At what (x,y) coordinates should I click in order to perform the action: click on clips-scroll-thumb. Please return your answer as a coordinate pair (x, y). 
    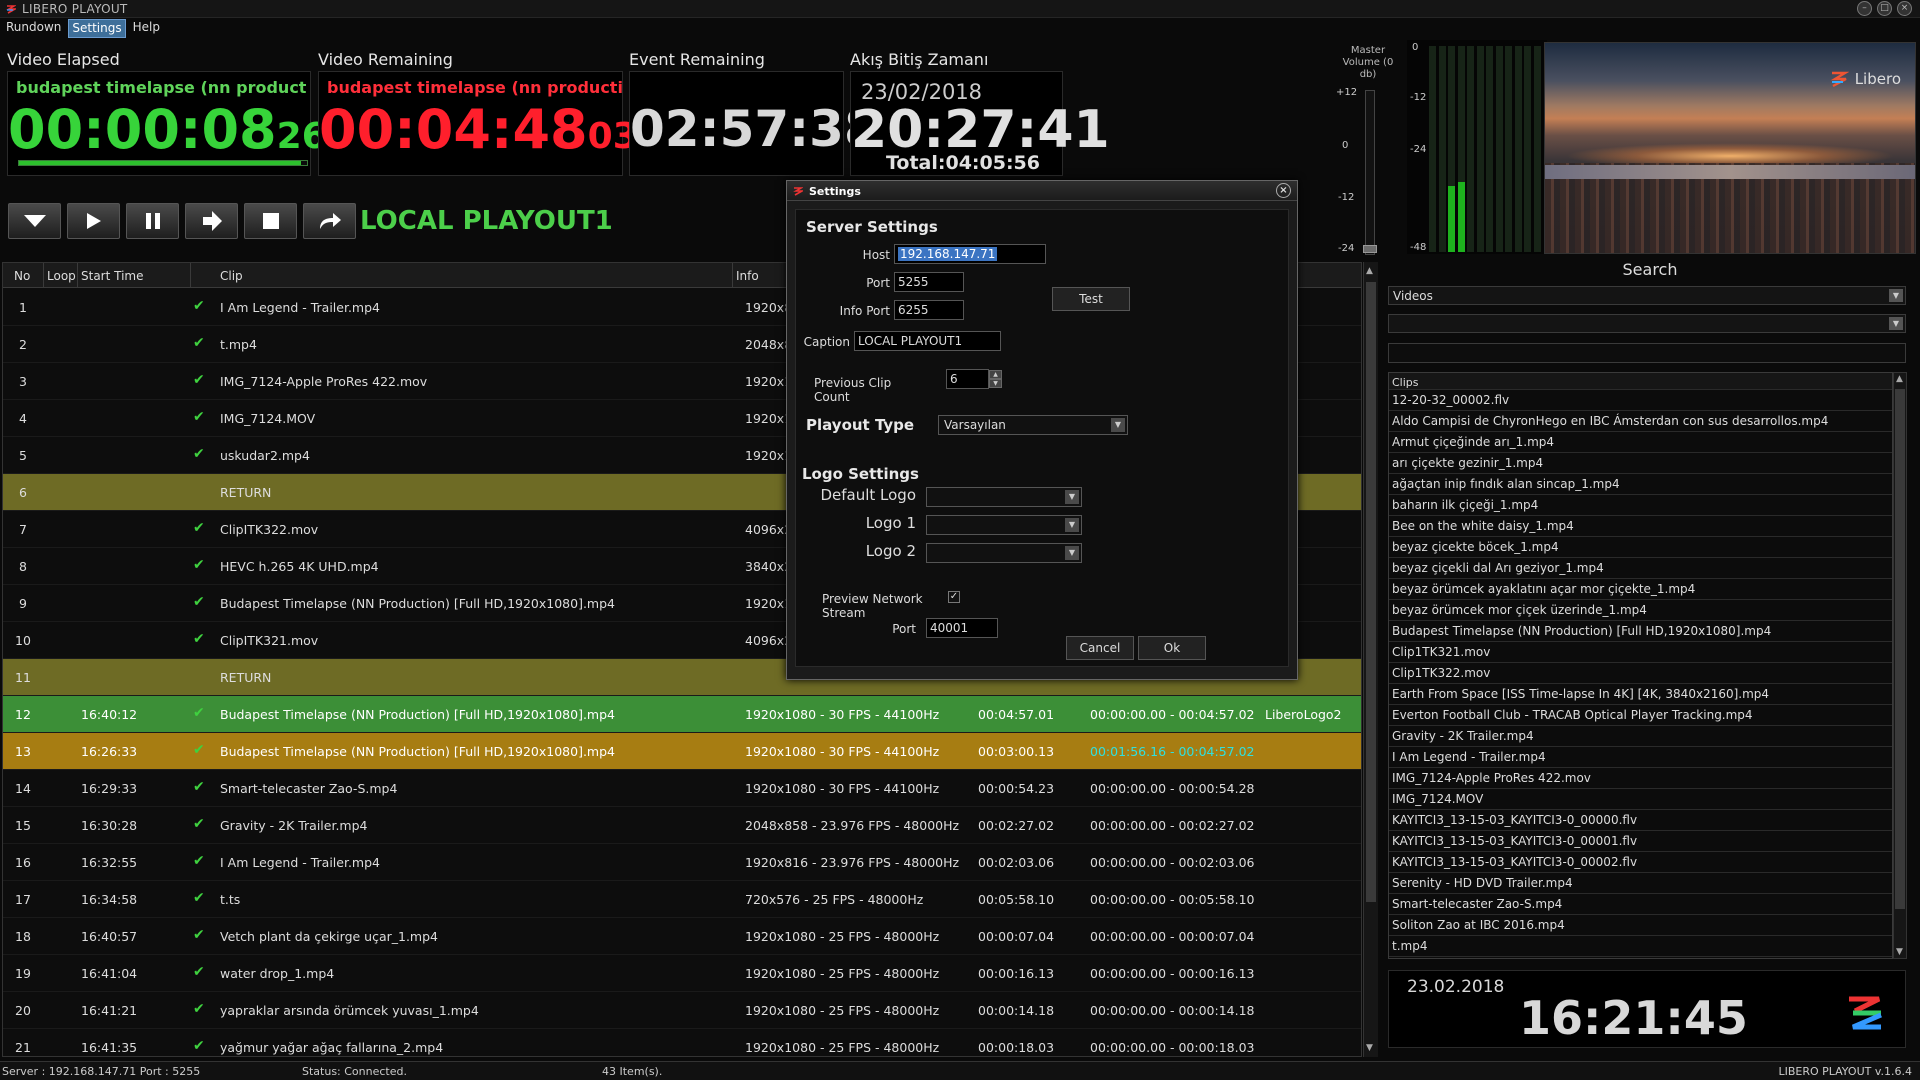
    Looking at the image, I should click on (1900, 649).